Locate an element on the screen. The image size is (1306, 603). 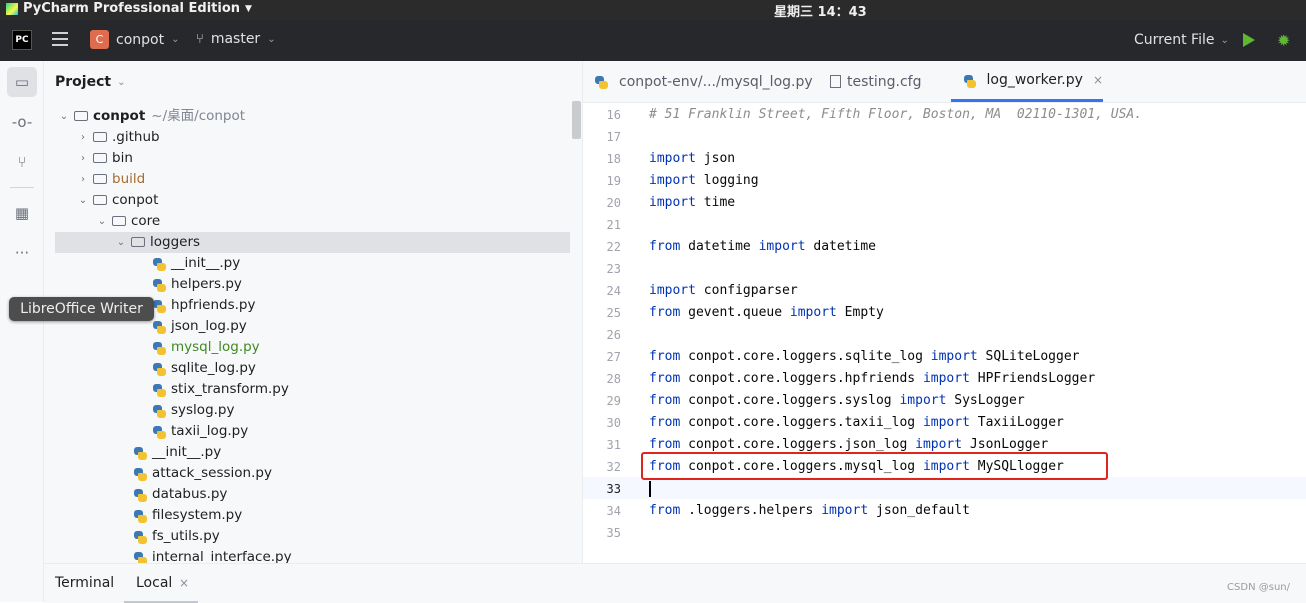
run-icon is located at coordinates (1249, 40).